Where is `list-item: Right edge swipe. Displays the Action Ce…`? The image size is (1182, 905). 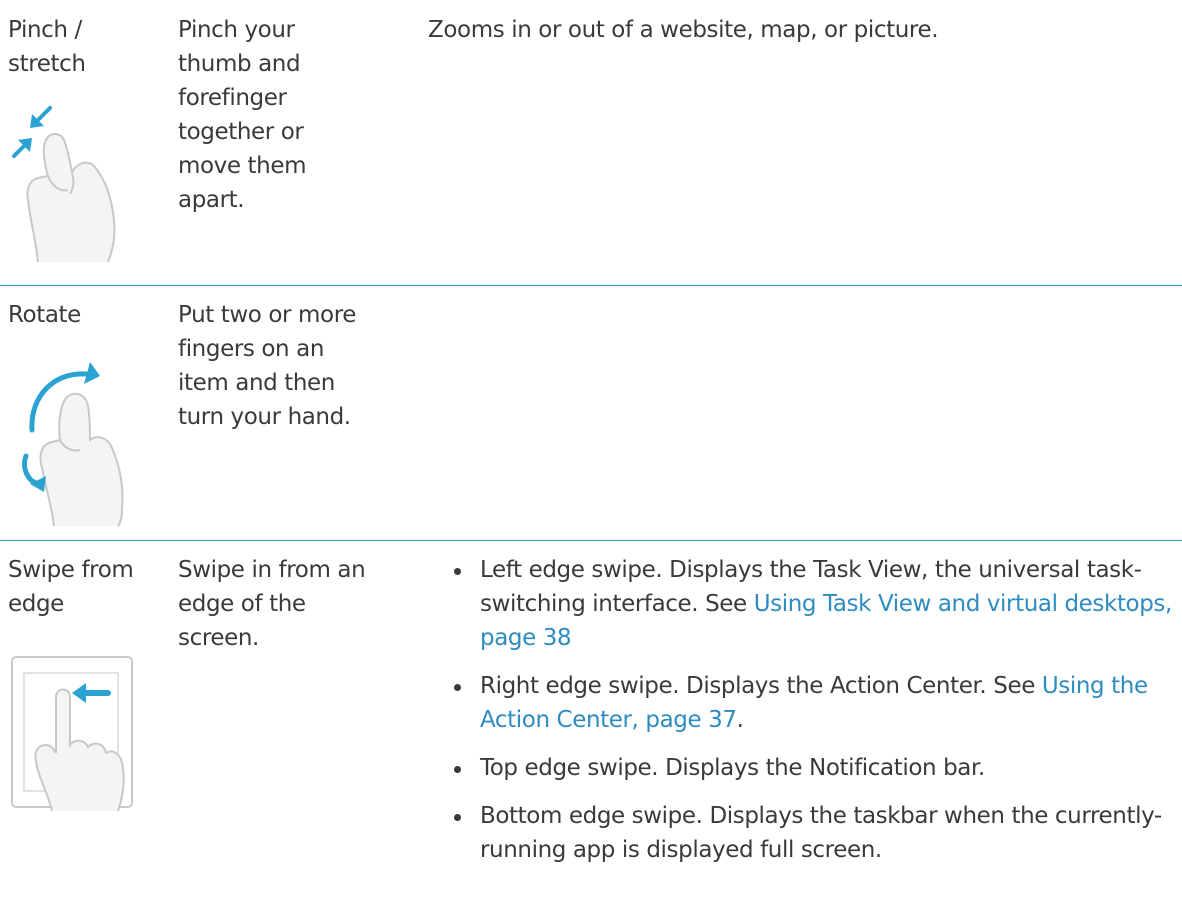
list-item: Right edge swipe. Displays the Action Ce… is located at coordinates (803, 703).